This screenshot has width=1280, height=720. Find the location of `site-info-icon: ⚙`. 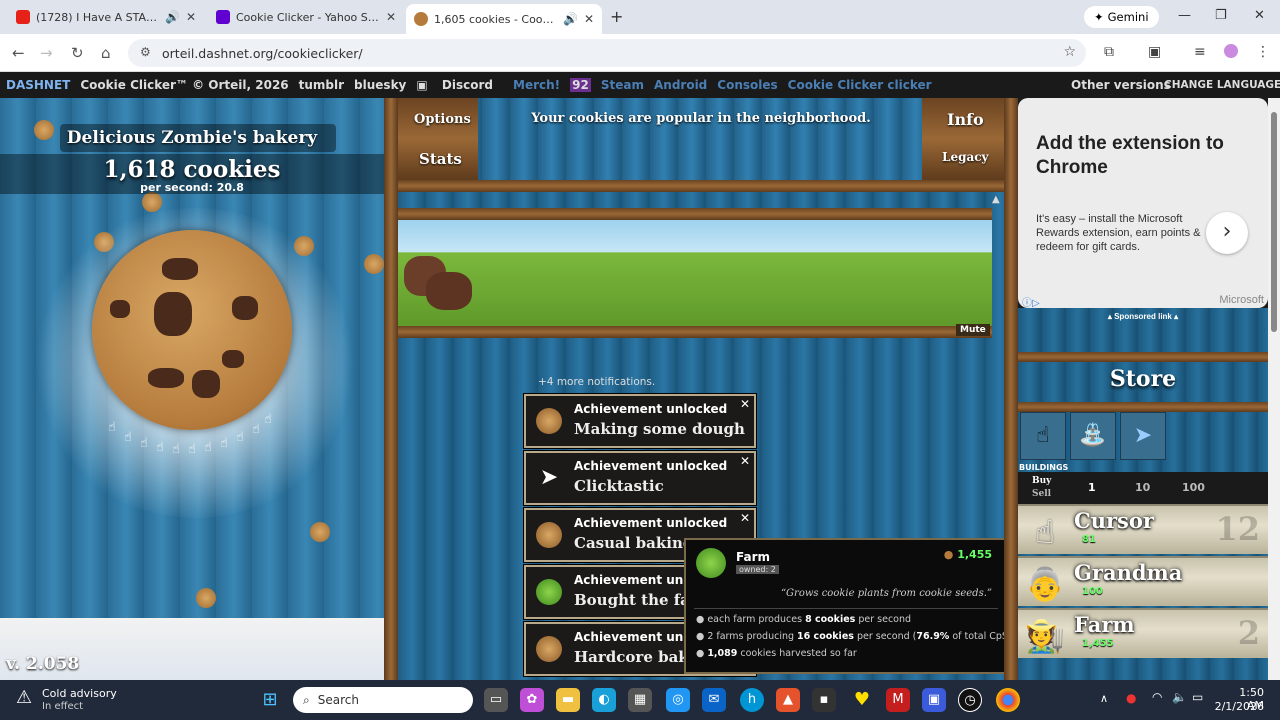

site-info-icon: ⚙ is located at coordinates (145, 52).